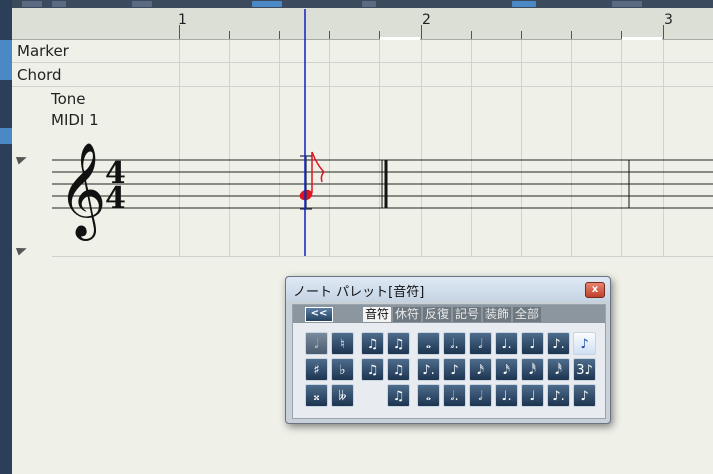 This screenshot has height=474, width=713. What do you see at coordinates (407, 314) in the screenshot?
I see `tab-rests: 休符` at bounding box center [407, 314].